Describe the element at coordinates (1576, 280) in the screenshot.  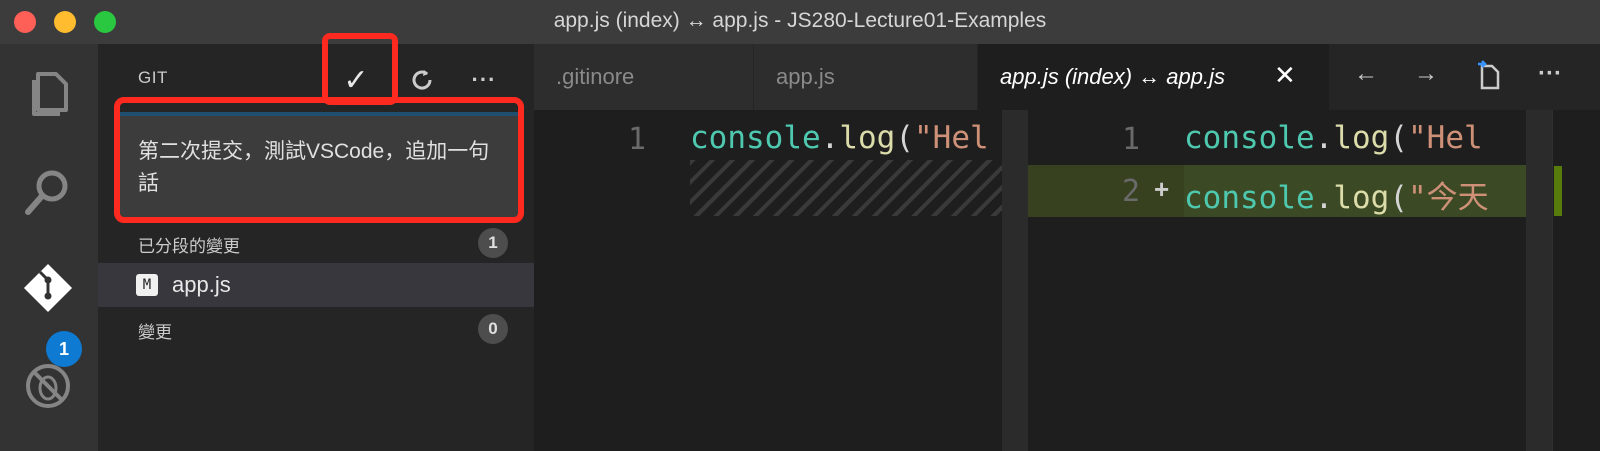
I see `overview-ruler` at that location.